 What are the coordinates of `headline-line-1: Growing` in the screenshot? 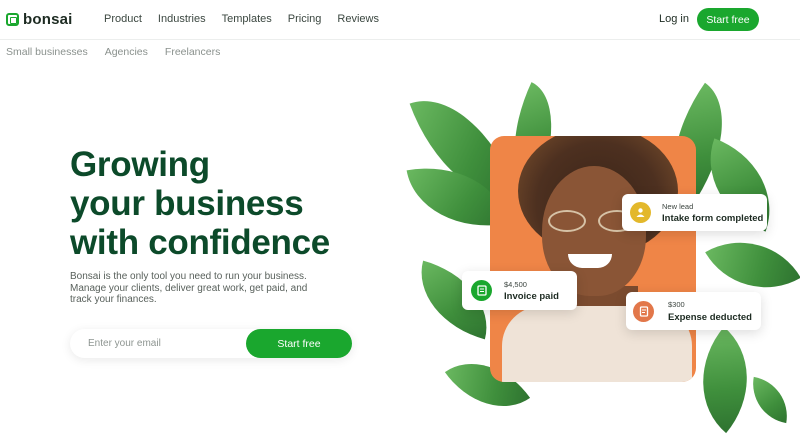 It's located at (140, 164).